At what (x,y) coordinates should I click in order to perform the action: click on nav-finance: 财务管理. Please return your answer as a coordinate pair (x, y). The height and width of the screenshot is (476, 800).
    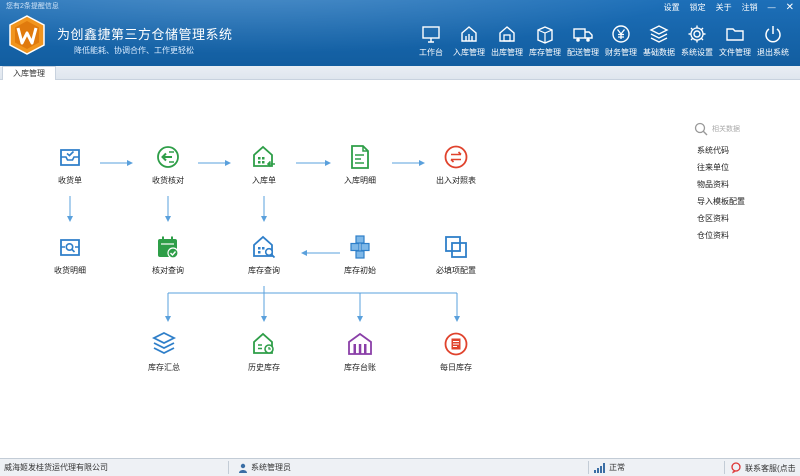
    Looking at the image, I should click on (621, 41).